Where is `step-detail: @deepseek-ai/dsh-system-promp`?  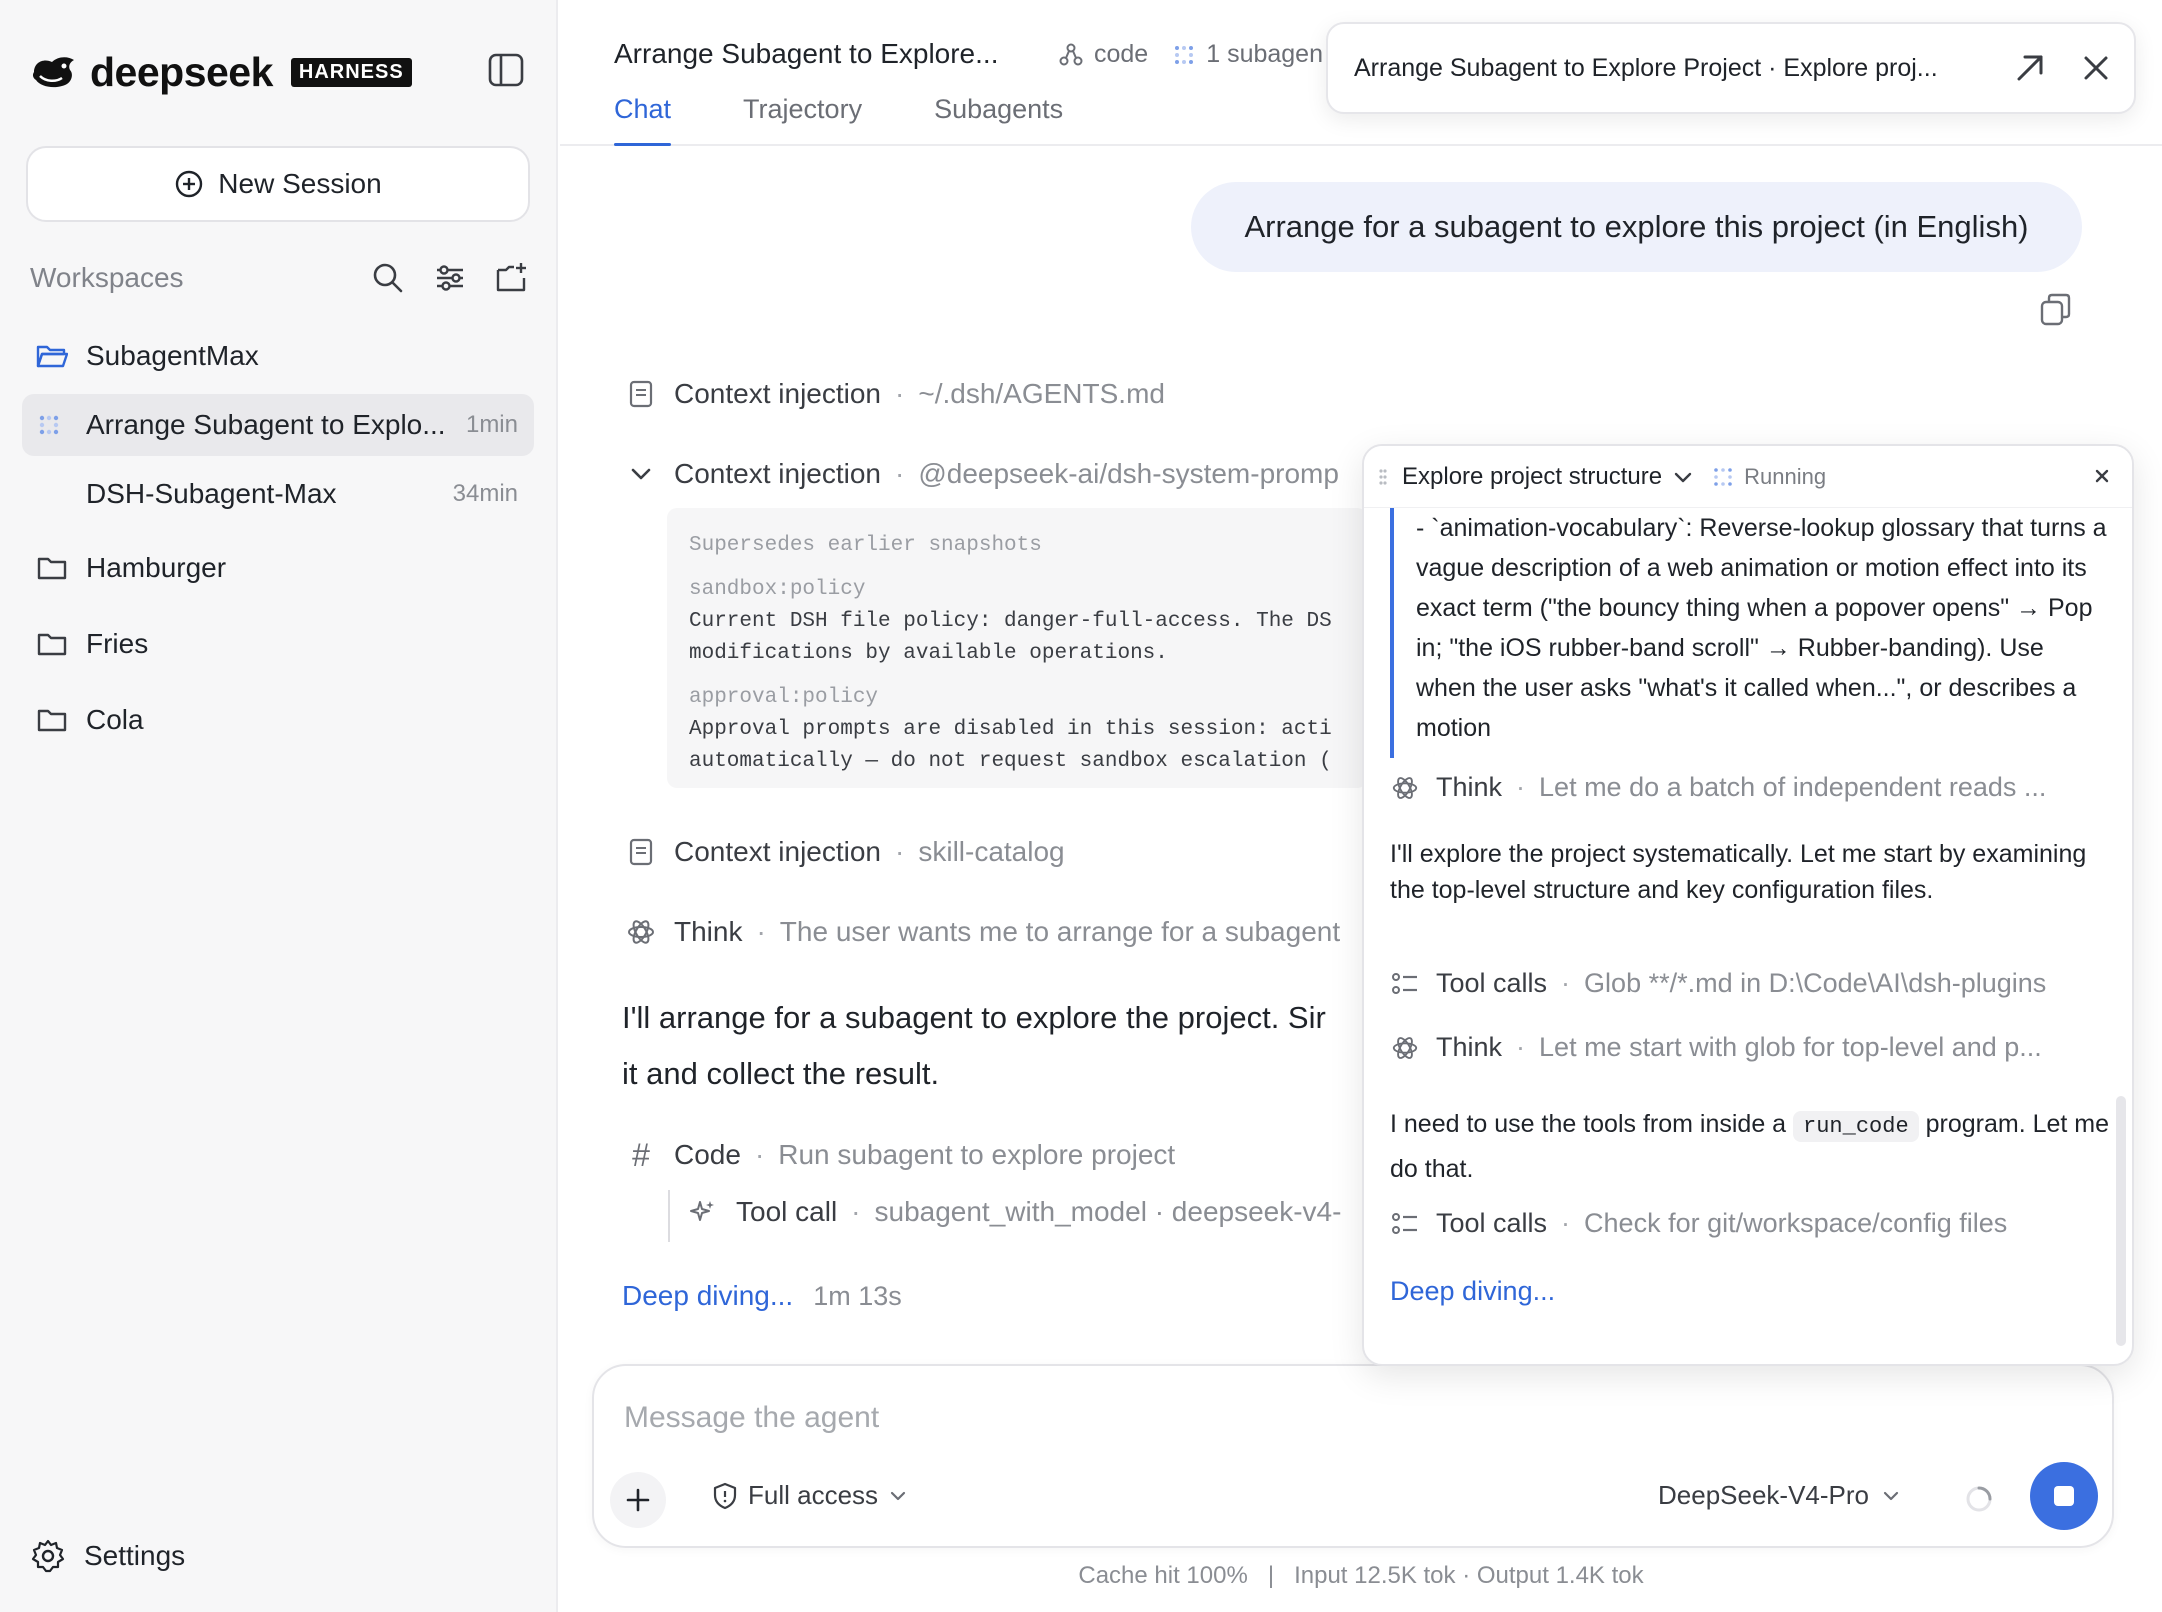 step-detail: @deepseek-ai/dsh-system-promp is located at coordinates (1128, 473).